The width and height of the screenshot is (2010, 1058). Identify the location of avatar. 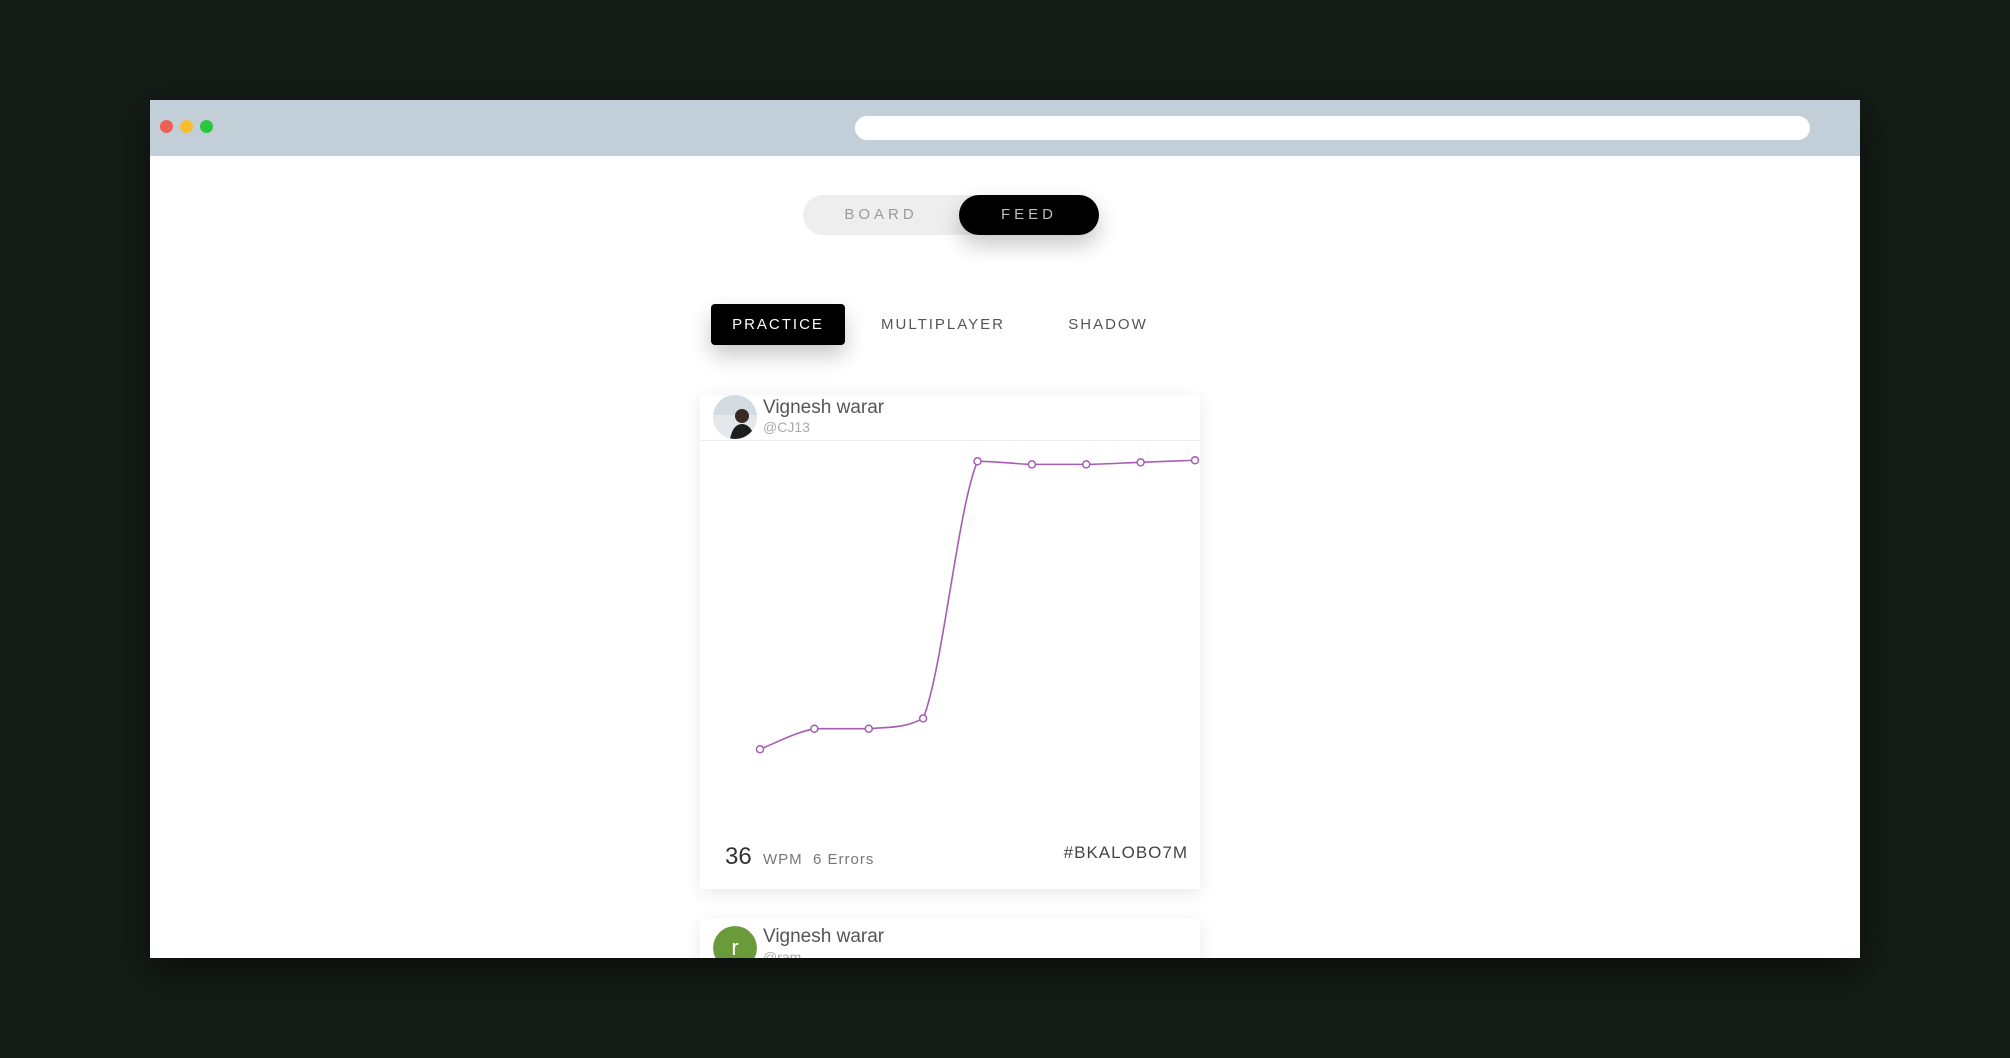
(735, 417).